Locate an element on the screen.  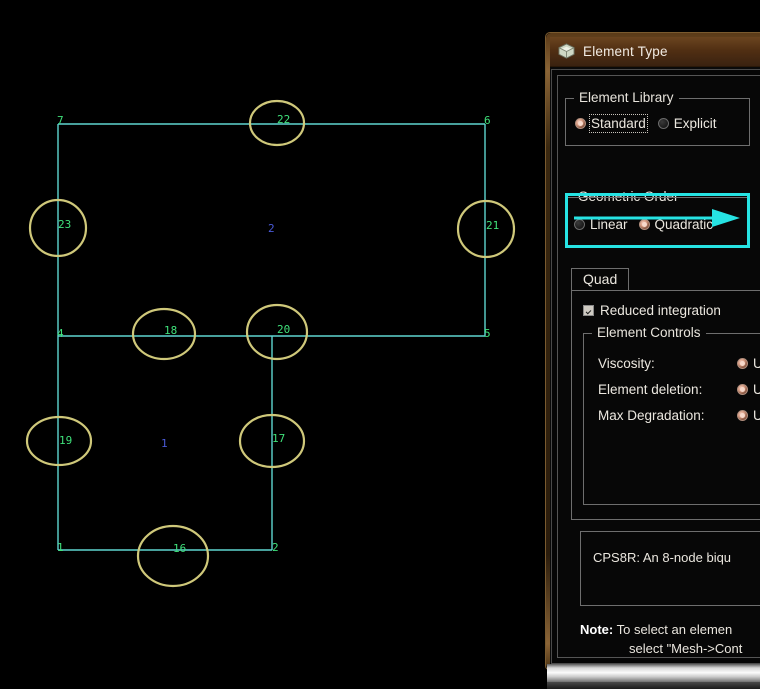
note-line-2: select "Mesh->Cont is located at coordinates (686, 648).